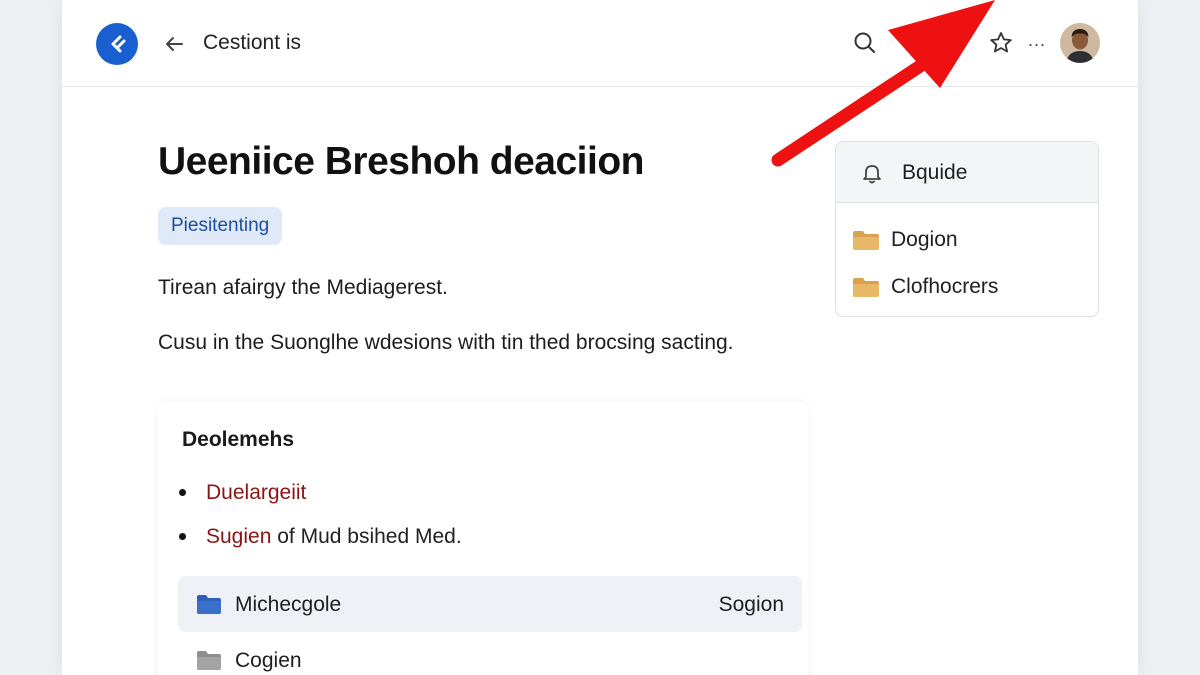  I want to click on card-title: Deolemehs, so click(238, 439).